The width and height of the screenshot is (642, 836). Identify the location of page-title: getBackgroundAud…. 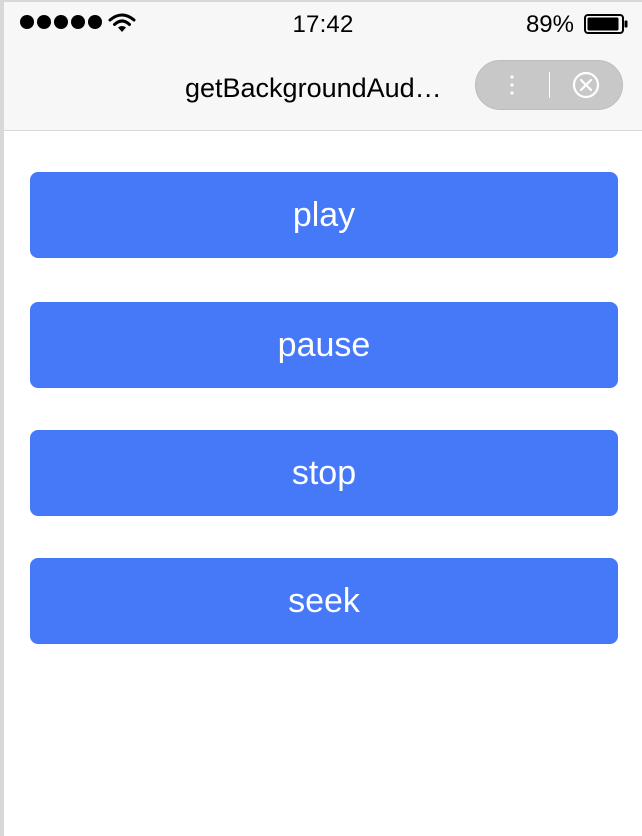
(313, 88).